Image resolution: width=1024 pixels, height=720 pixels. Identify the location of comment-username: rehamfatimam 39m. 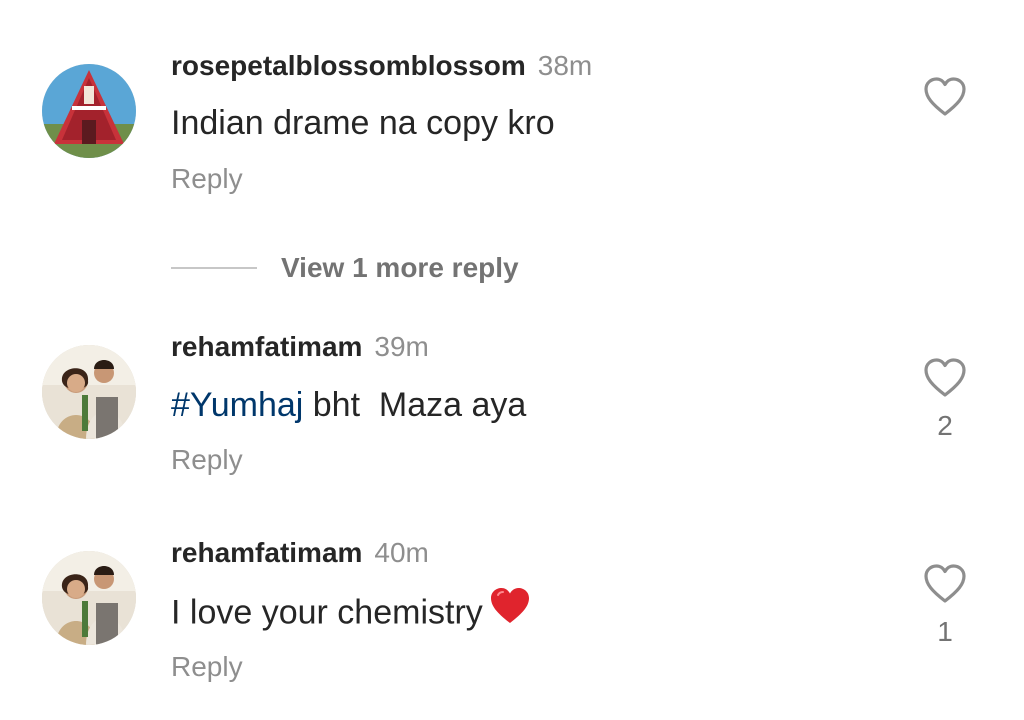
(300, 347).